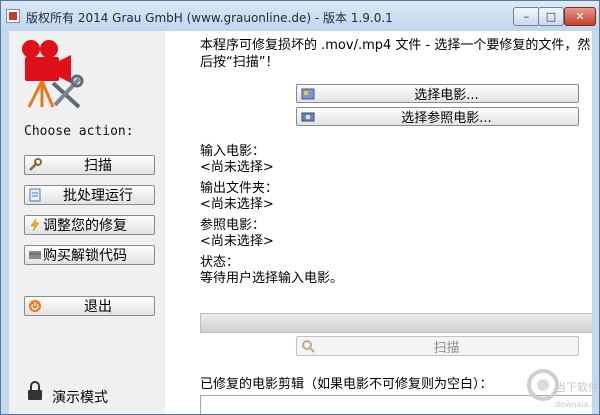 The width and height of the screenshot is (600, 415). I want to click on magnifier-icon, so click(308, 346).